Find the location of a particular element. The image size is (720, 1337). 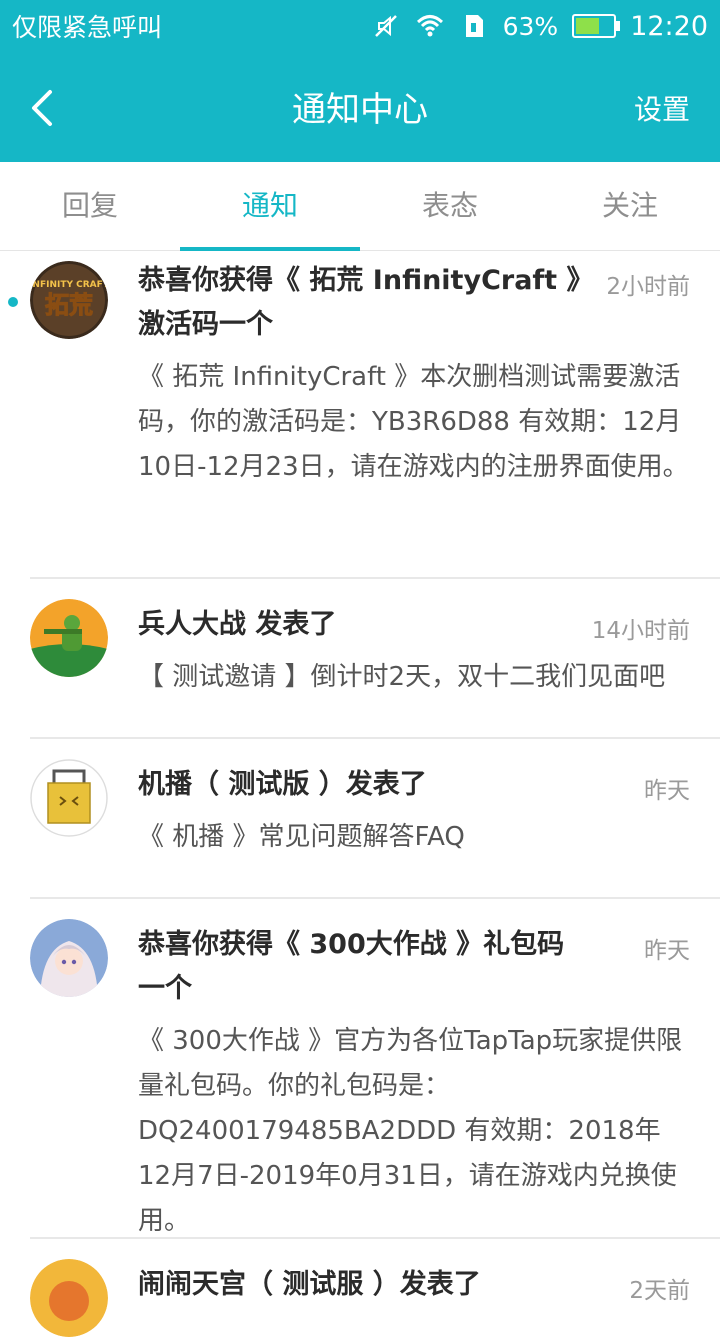

clock: 12:20 is located at coordinates (669, 26).